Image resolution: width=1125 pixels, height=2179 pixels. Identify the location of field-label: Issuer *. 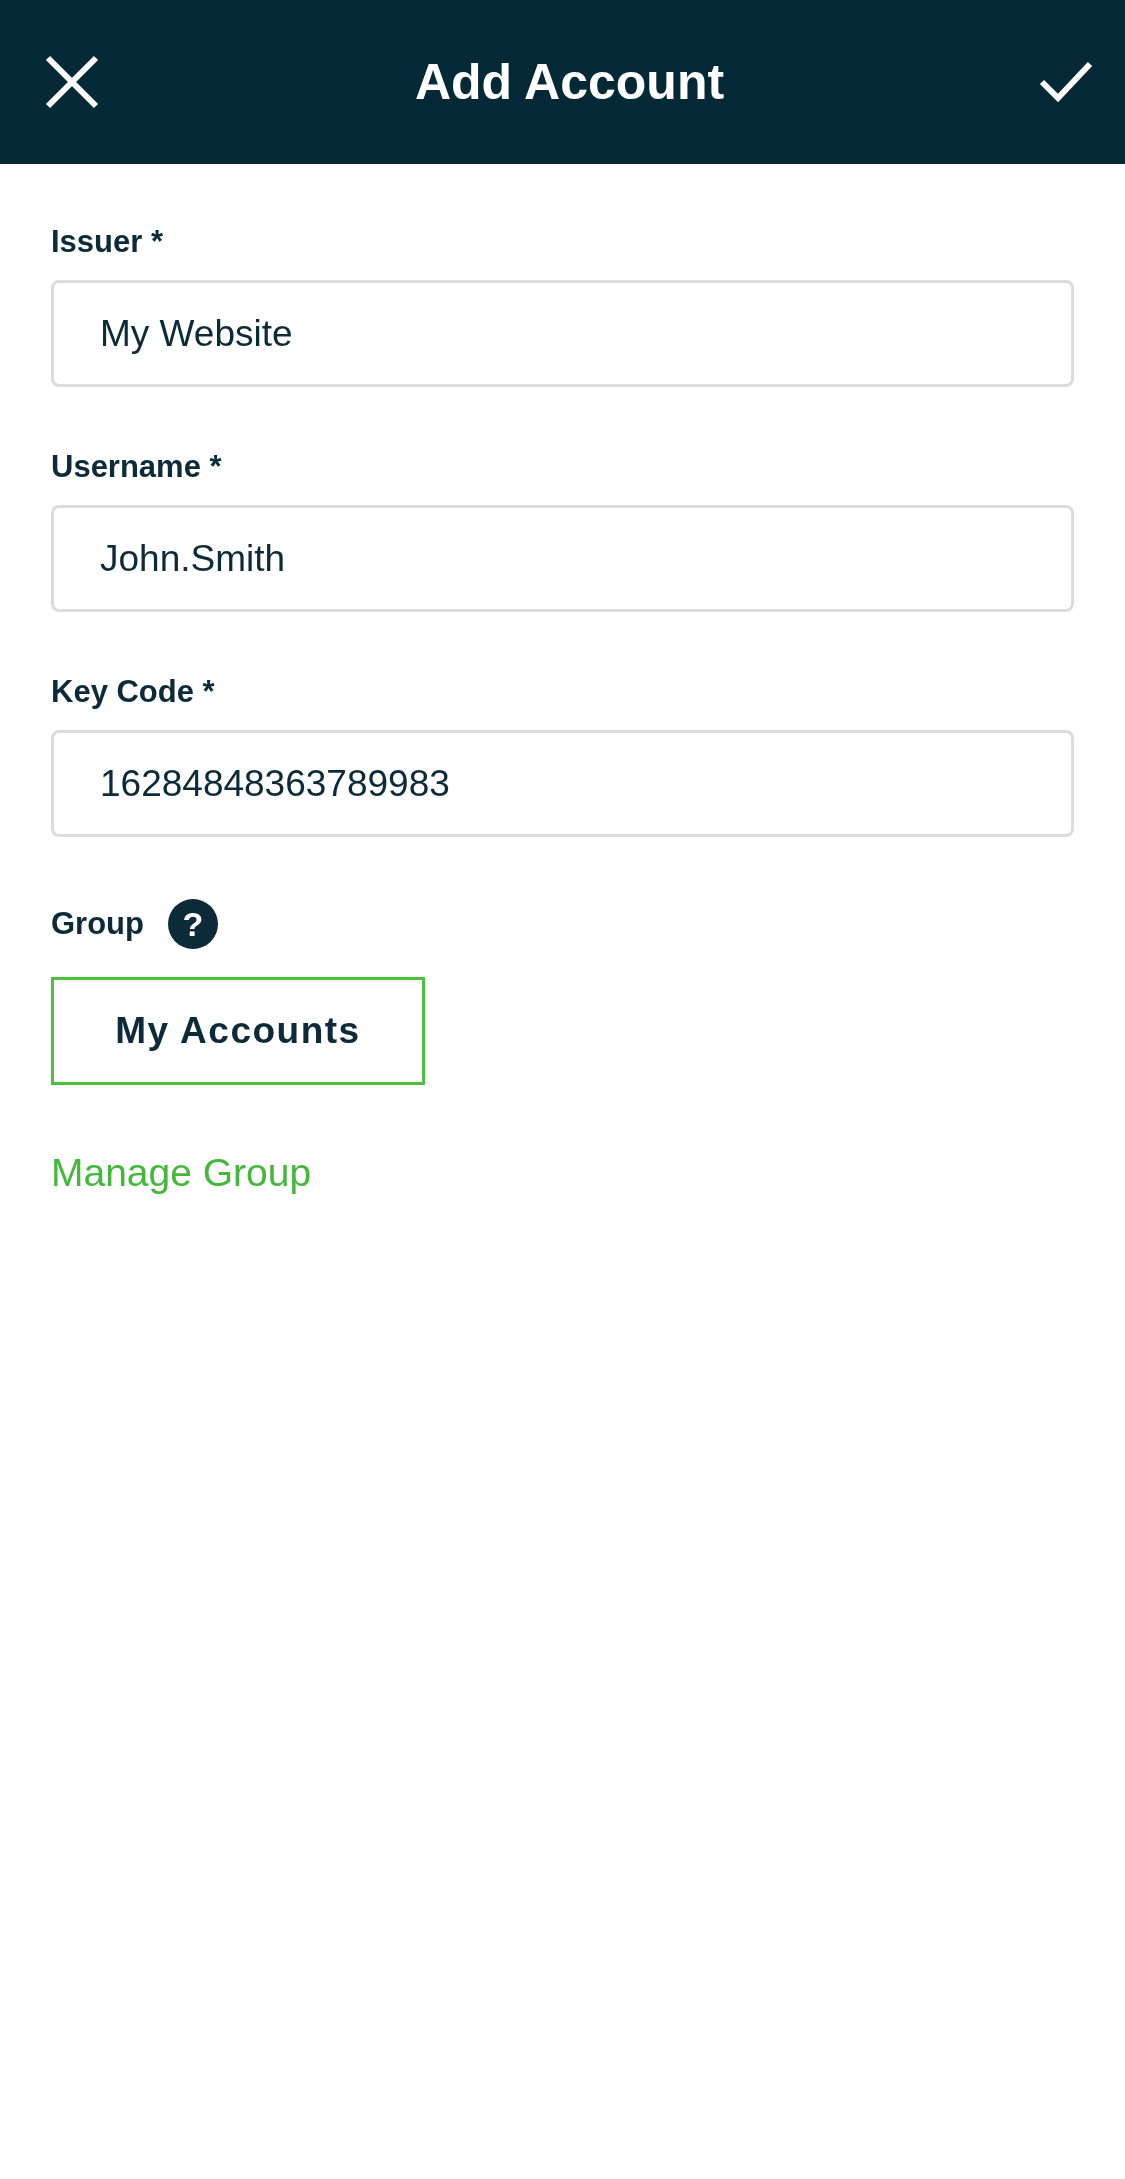
(107, 242).